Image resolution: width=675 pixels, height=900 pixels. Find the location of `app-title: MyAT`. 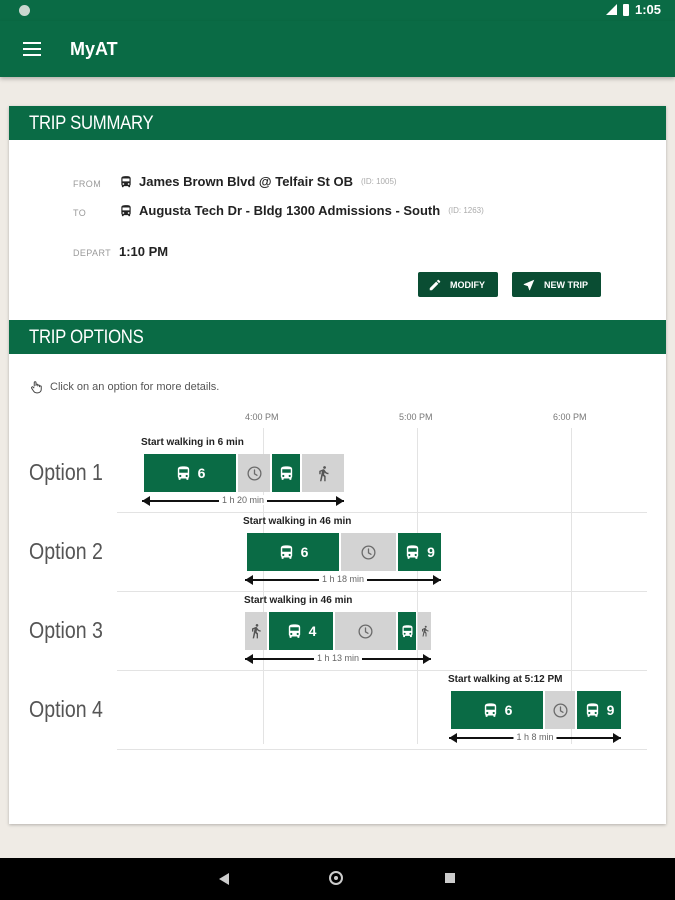

app-title: MyAT is located at coordinates (94, 49).